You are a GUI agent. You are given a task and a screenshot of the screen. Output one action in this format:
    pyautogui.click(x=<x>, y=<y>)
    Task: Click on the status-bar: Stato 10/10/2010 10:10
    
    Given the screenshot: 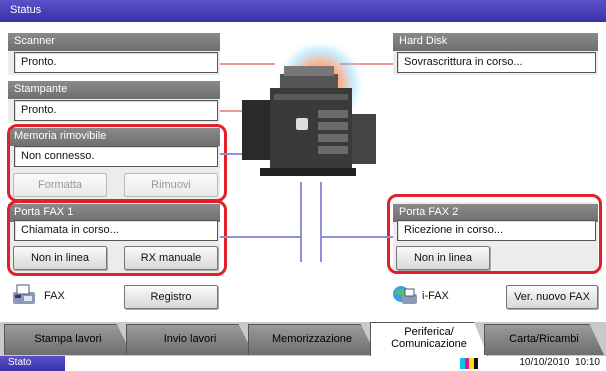 What is the action you would take?
    pyautogui.click(x=303, y=363)
    